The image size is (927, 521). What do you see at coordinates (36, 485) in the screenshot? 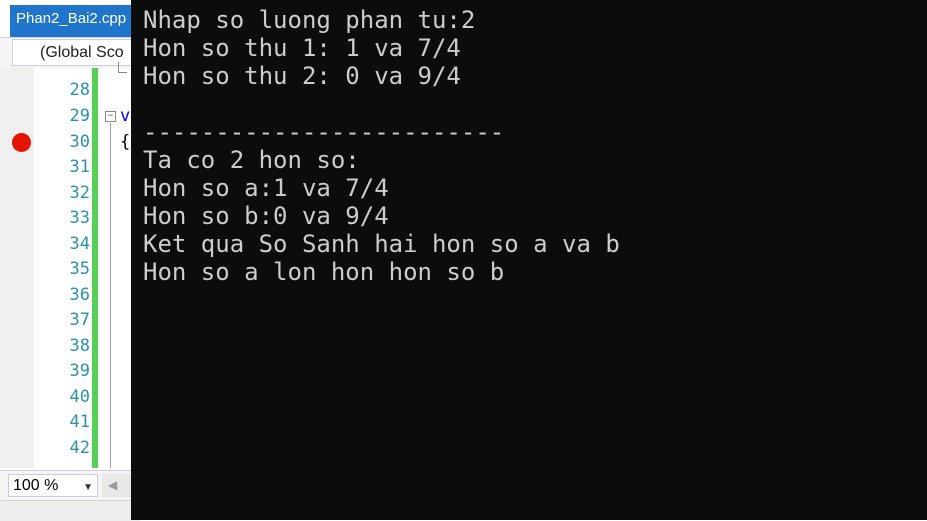
I see `zoom-value: 100 %` at bounding box center [36, 485].